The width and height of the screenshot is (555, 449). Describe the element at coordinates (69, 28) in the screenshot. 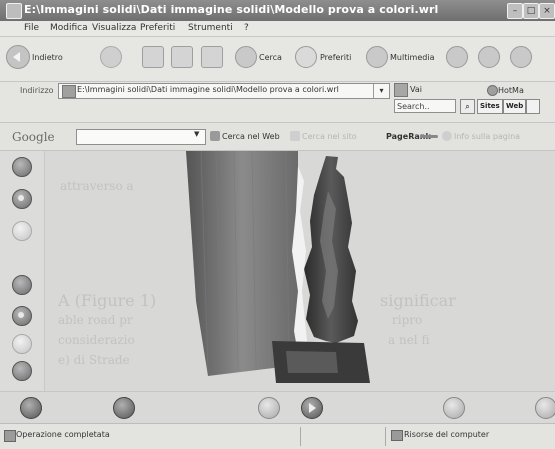

I see `menu-modifica: Modifica` at that location.